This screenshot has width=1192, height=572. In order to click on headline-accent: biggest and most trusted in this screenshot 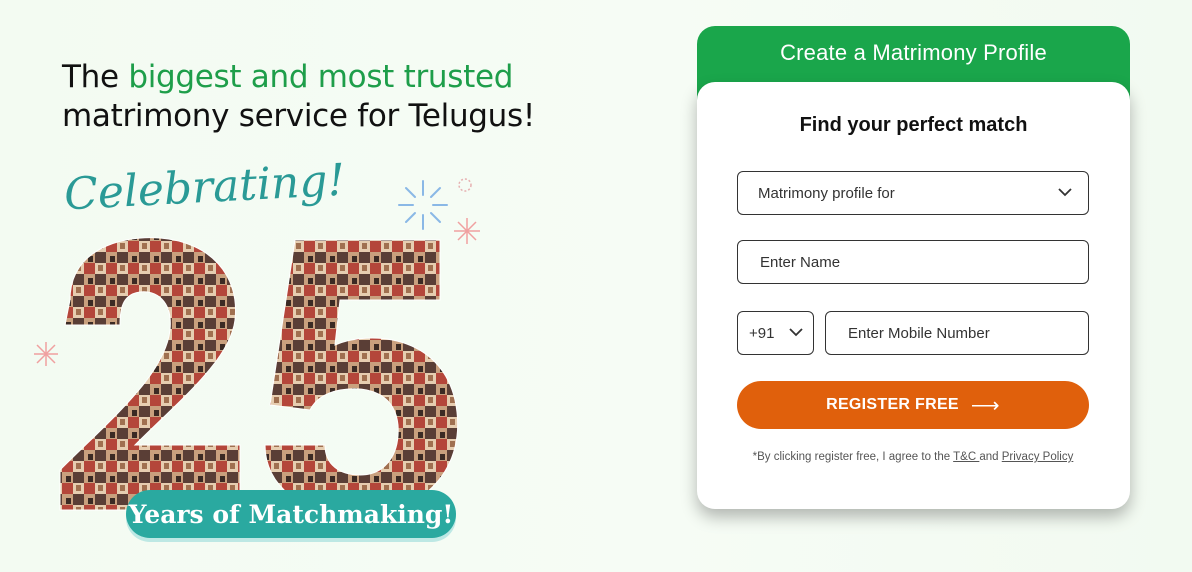, I will do `click(321, 77)`.